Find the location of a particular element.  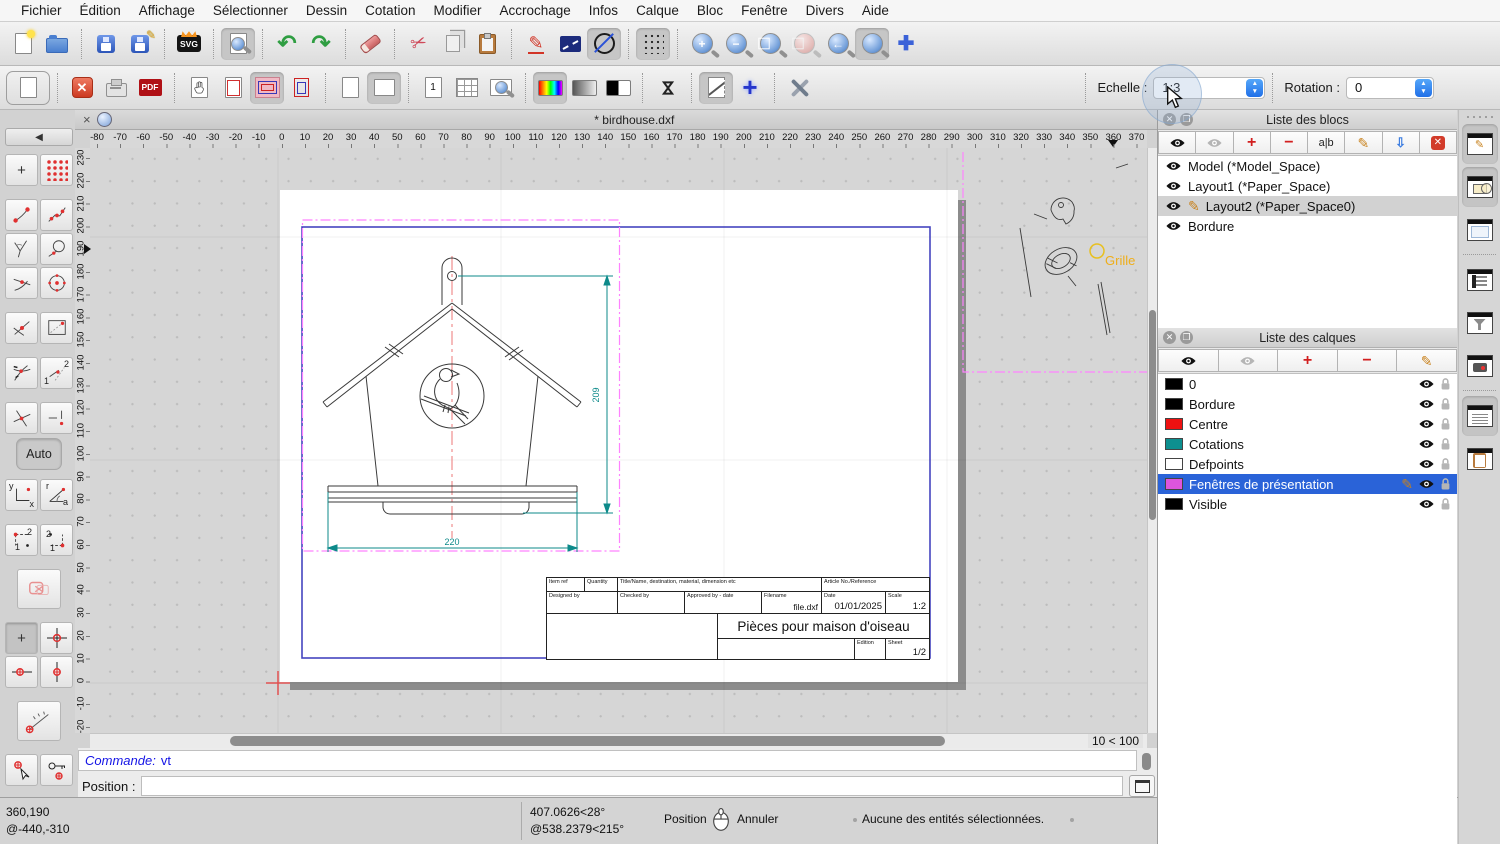

snap-free-button: + is located at coordinates (21, 170).